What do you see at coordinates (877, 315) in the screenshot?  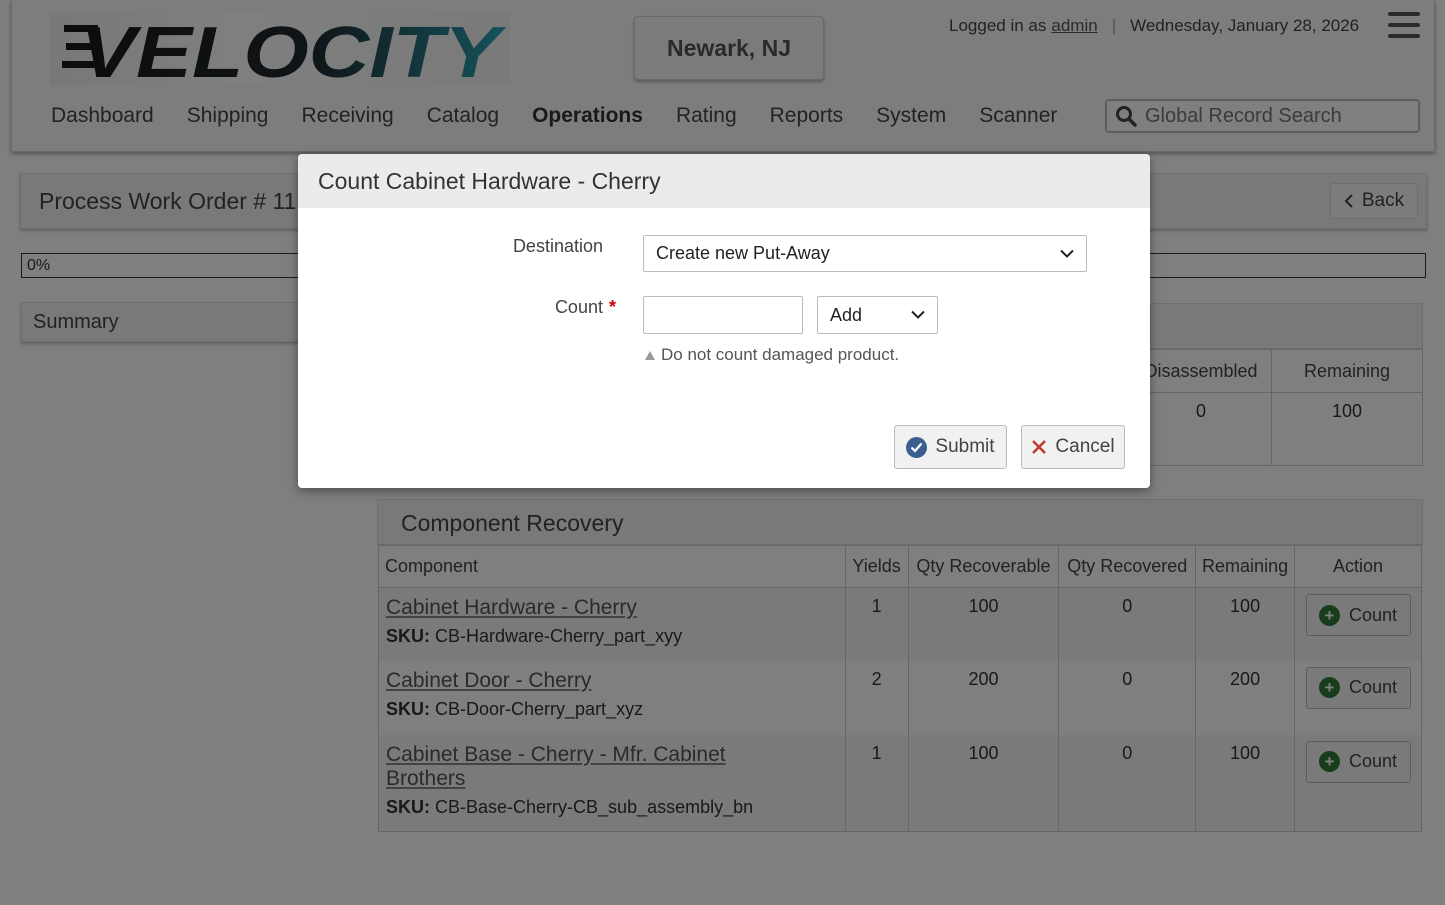 I see `count-mode-select: Add` at bounding box center [877, 315].